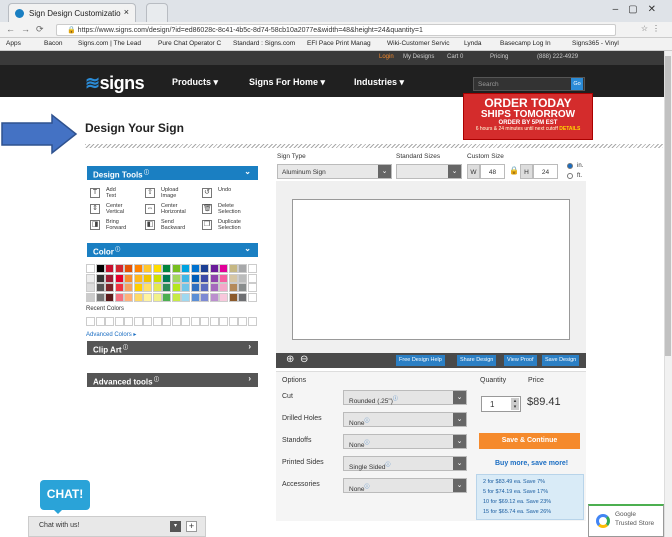  I want to click on design-tools-header: Design Tools ⓘ ⌄, so click(172, 173).